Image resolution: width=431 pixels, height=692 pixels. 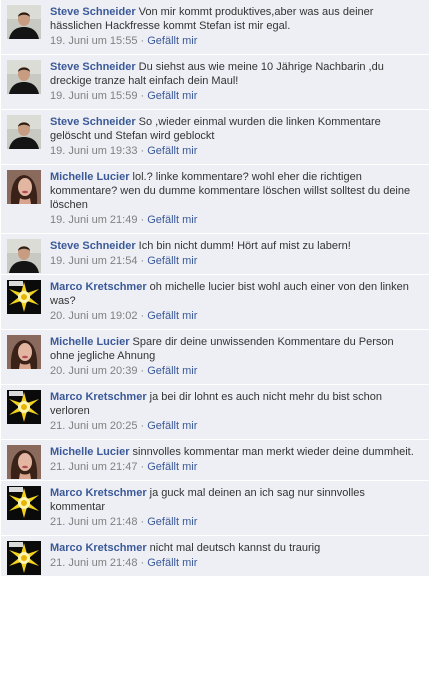 I want to click on comment-meta: 19. Juni um 21:49 · Gefällt mir, so click(x=235, y=220).